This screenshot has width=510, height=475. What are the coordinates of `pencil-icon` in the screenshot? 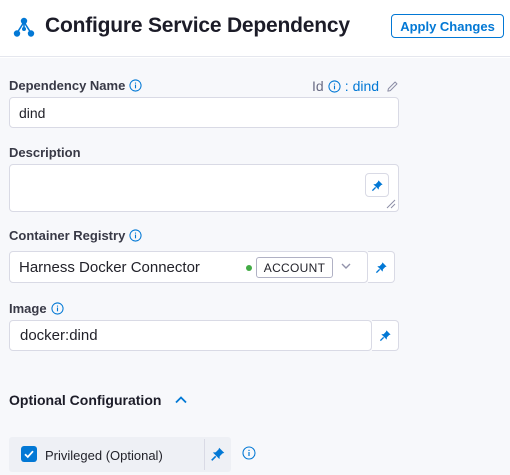 It's located at (392, 86).